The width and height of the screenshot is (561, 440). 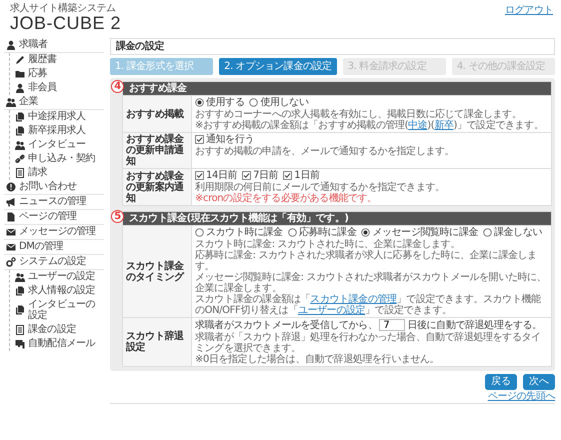 What do you see at coordinates (54, 102) in the screenshot?
I see `sidebar-item: 企業` at bounding box center [54, 102].